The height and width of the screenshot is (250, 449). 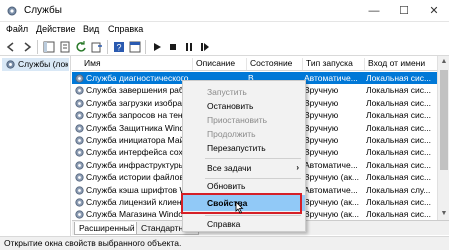 What do you see at coordinates (274, 64) in the screenshot?
I see `column-header-state: Состояние` at bounding box center [274, 64].